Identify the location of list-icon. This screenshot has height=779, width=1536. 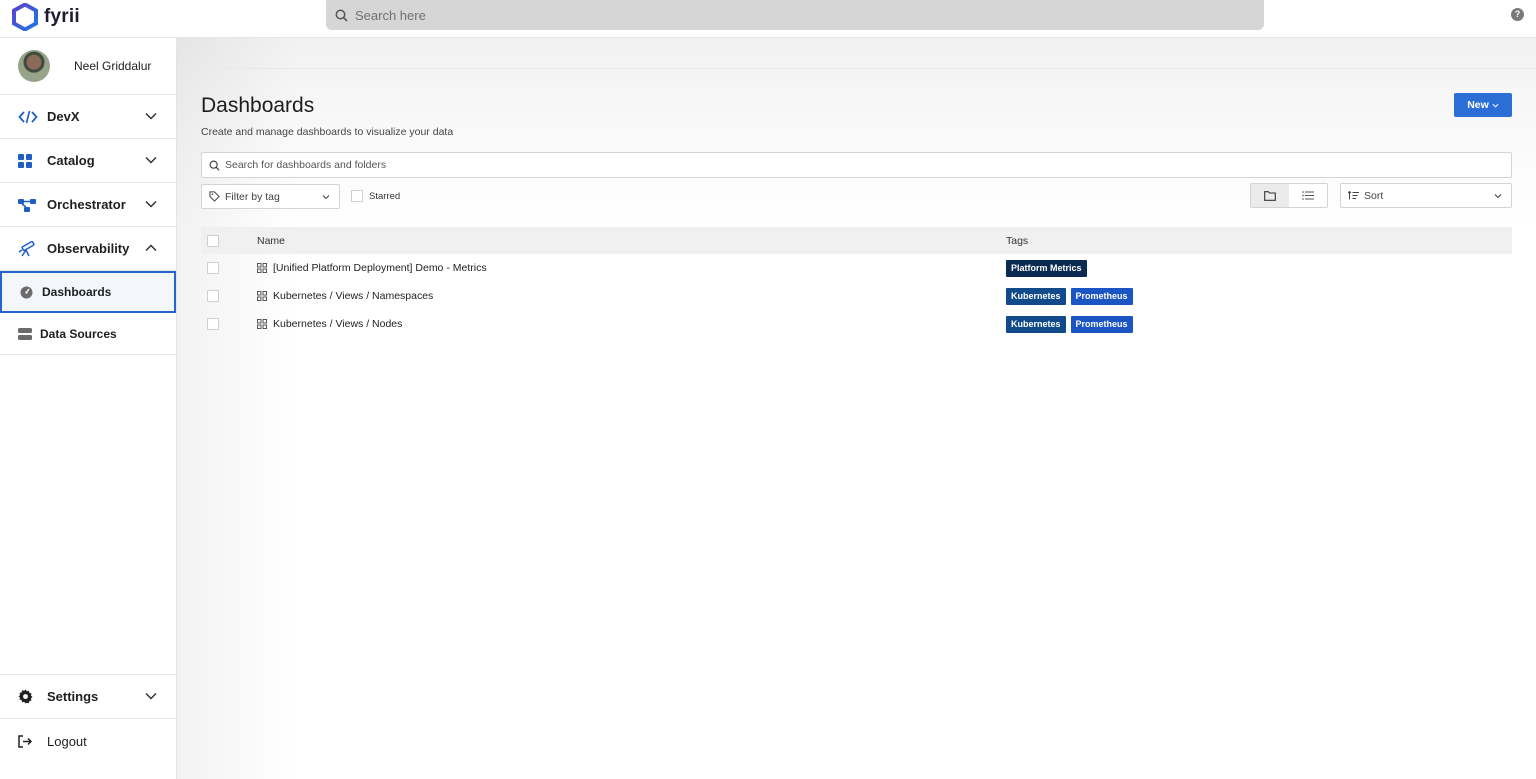
(1308, 195).